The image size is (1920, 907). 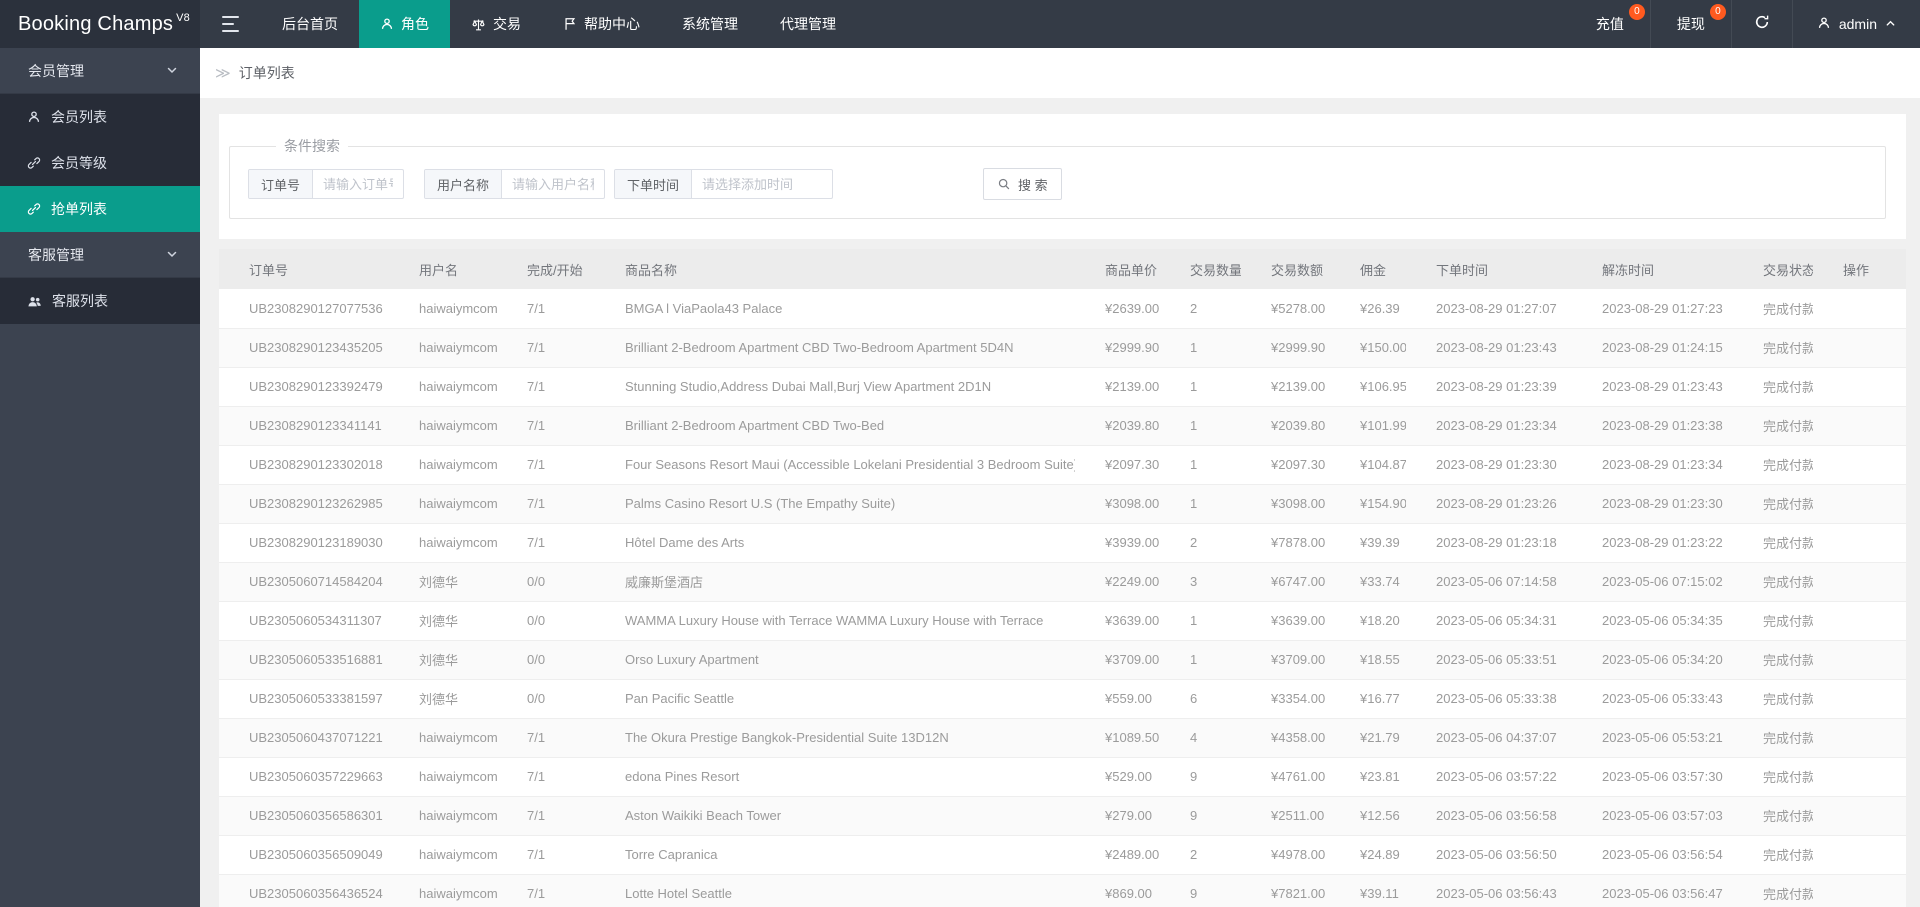 What do you see at coordinates (304, 699) in the screenshot?
I see `cell-order-no: UB2305060533381597` at bounding box center [304, 699].